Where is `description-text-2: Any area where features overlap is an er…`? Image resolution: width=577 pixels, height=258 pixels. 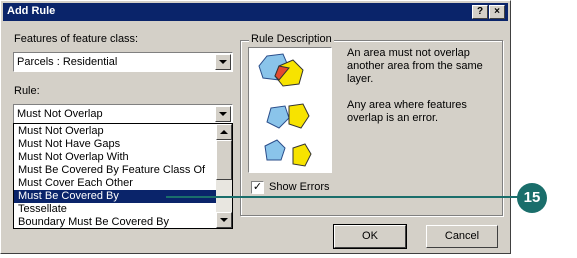
description-text-2: Any area where features overlap is an er… is located at coordinates (407, 111).